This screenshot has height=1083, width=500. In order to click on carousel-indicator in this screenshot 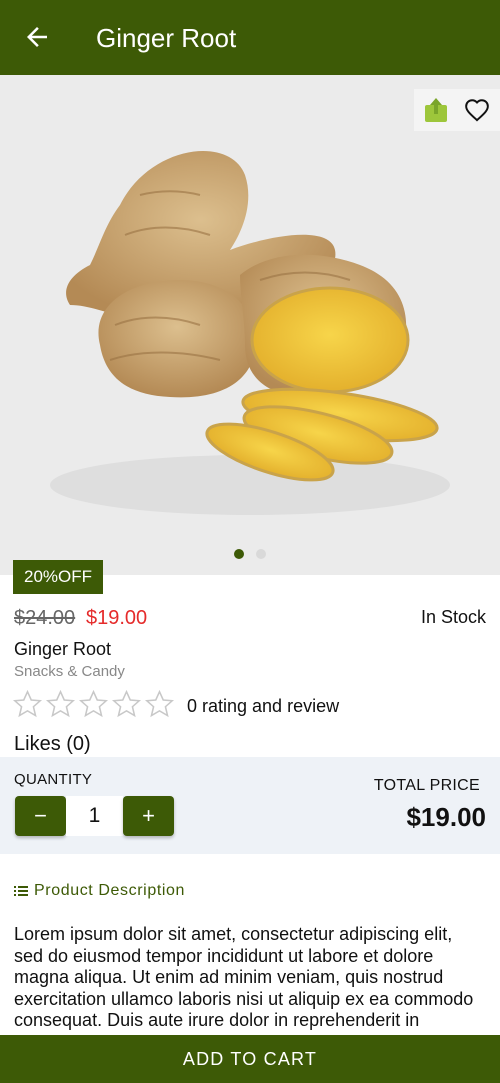, I will do `click(250, 554)`.